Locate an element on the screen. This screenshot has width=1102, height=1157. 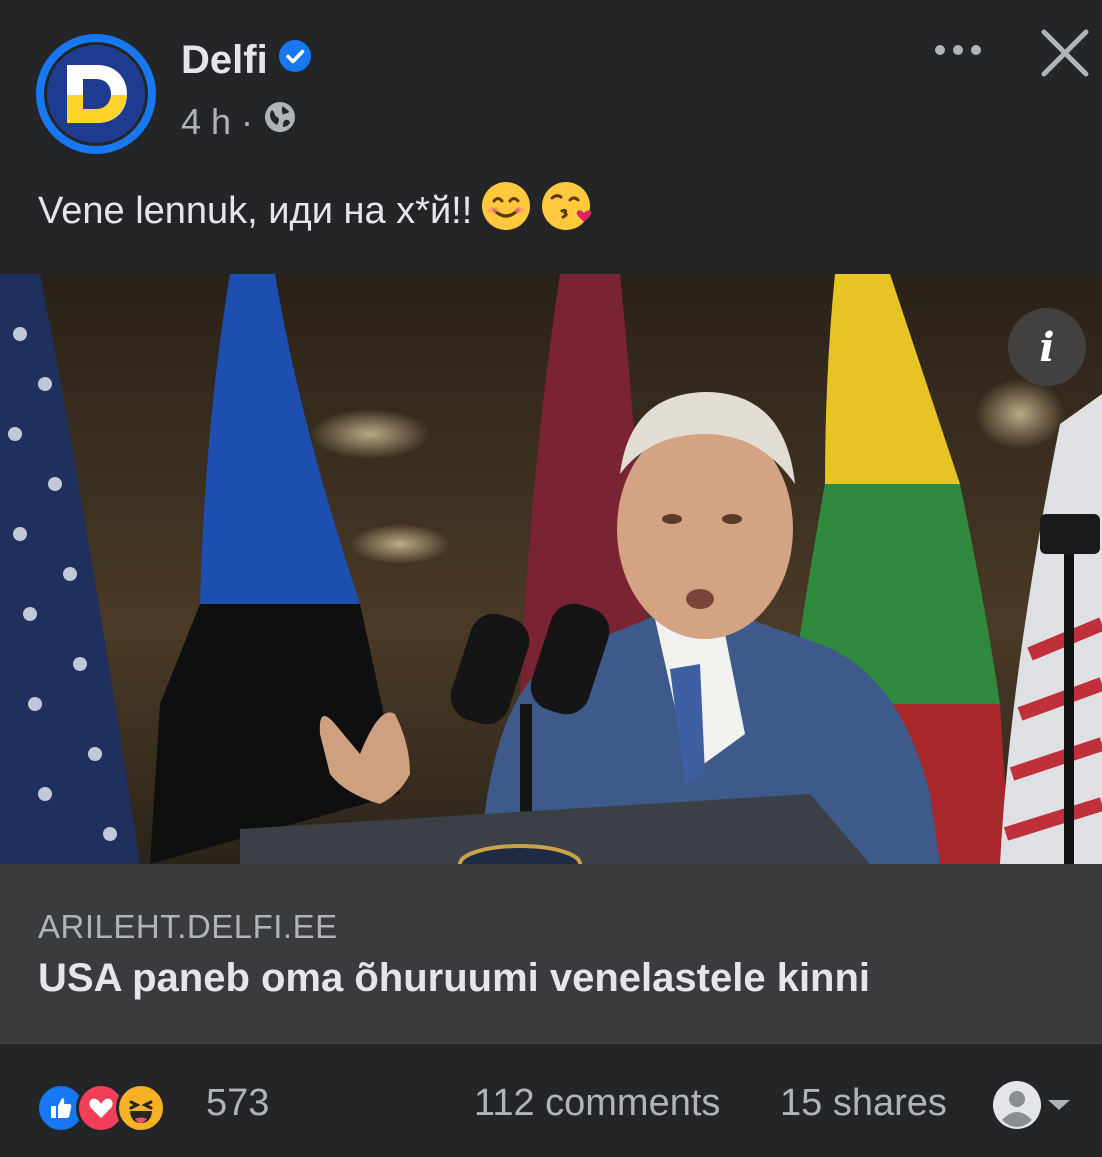
more-dots-icon is located at coordinates (958, 50).